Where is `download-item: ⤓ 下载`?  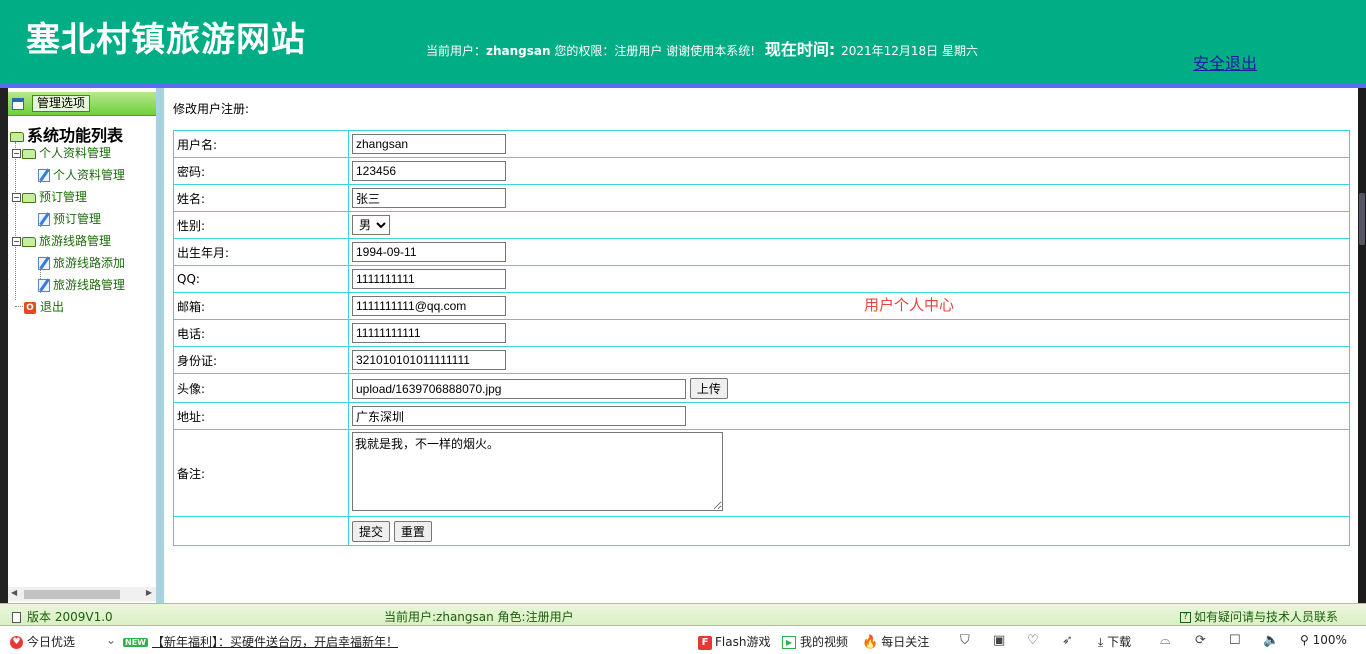
download-item: ⤓ 下载 is located at coordinates (1114, 641).